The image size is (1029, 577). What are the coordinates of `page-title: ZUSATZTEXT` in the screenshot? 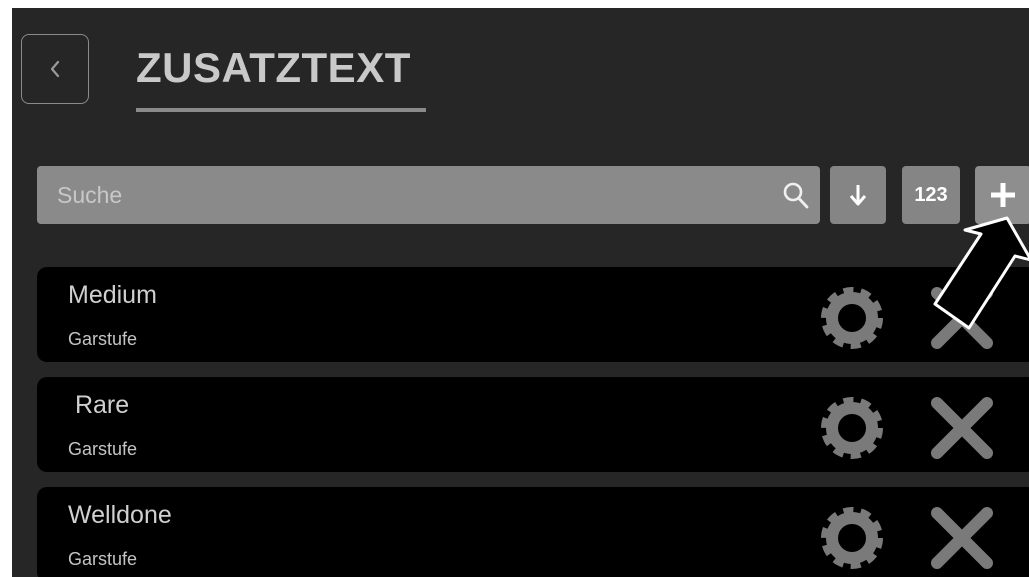 It's located at (273, 67).